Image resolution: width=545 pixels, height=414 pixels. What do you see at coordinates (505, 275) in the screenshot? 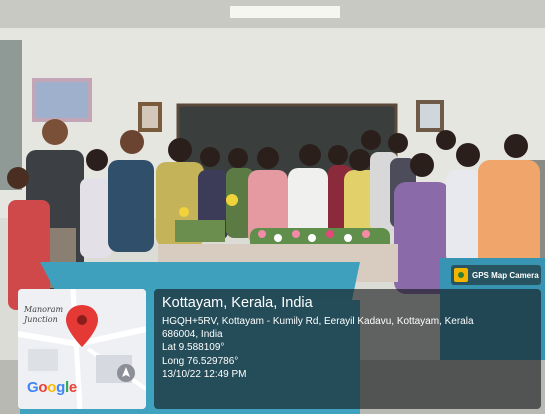
I see `badge-label: GPS Map Camera` at bounding box center [505, 275].